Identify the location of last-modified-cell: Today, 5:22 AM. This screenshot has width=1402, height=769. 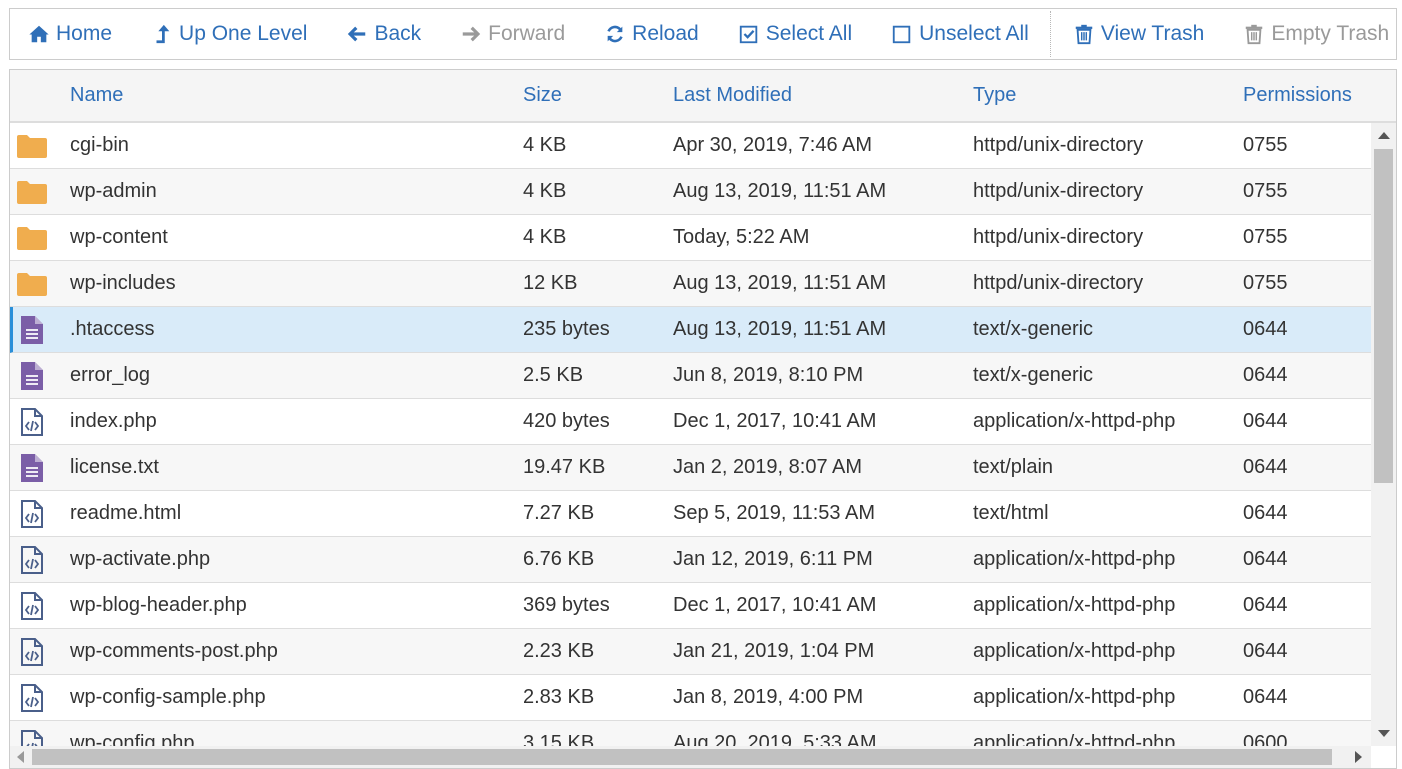
(741, 237).